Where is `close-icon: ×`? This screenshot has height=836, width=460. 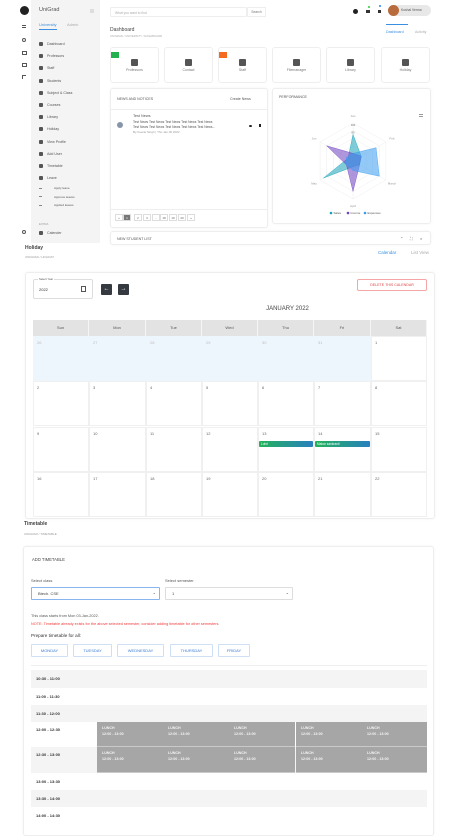 close-icon: × is located at coordinates (421, 238).